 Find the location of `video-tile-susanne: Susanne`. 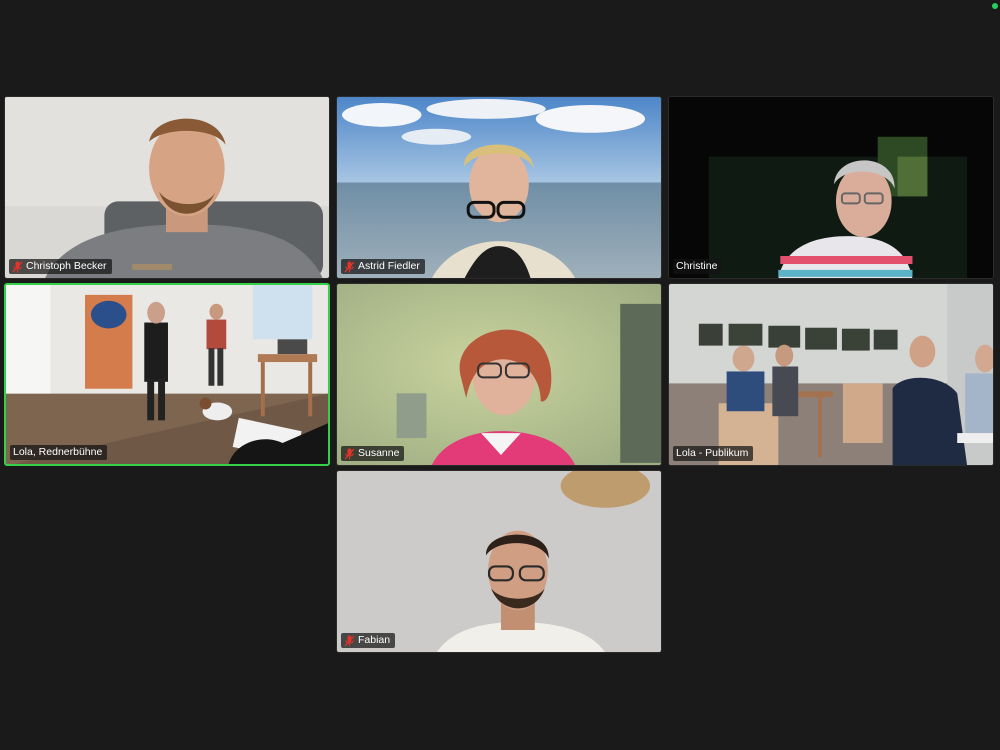

video-tile-susanne: Susanne is located at coordinates (499, 374).